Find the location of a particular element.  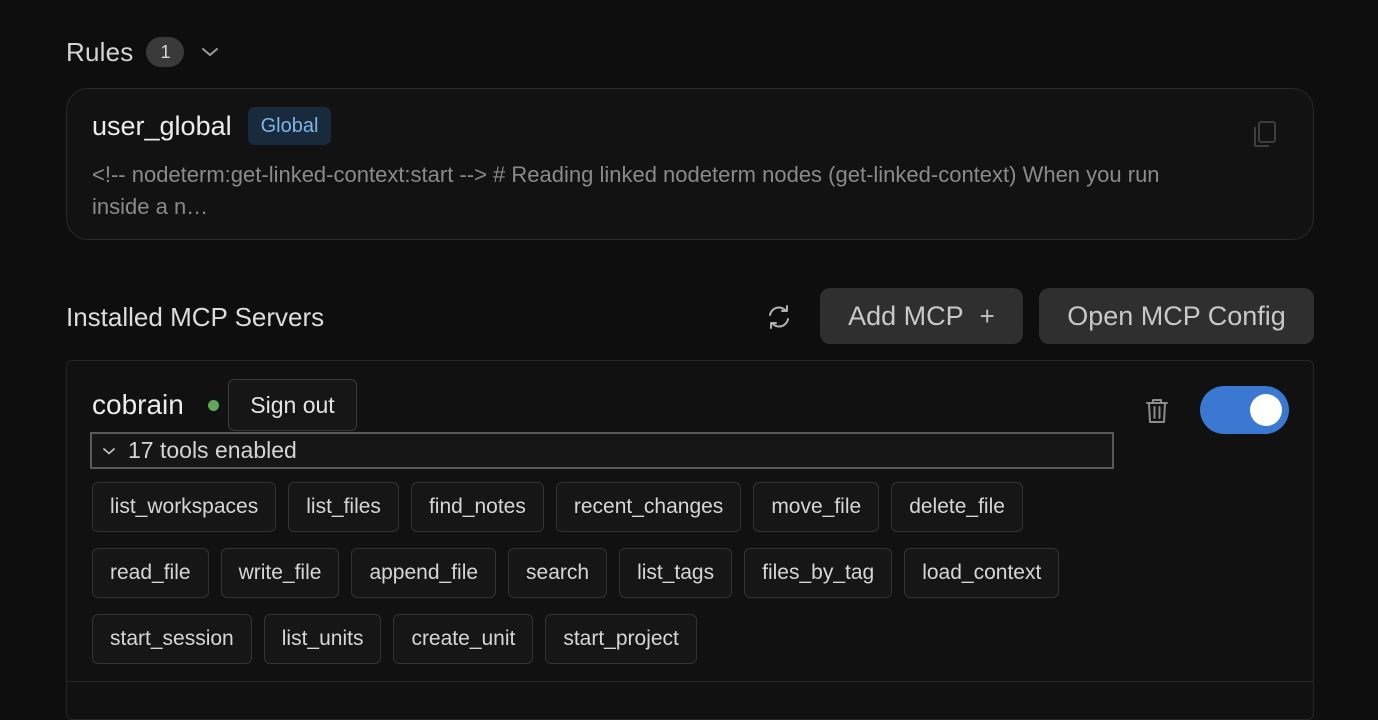

refresh-icon is located at coordinates (779, 317).